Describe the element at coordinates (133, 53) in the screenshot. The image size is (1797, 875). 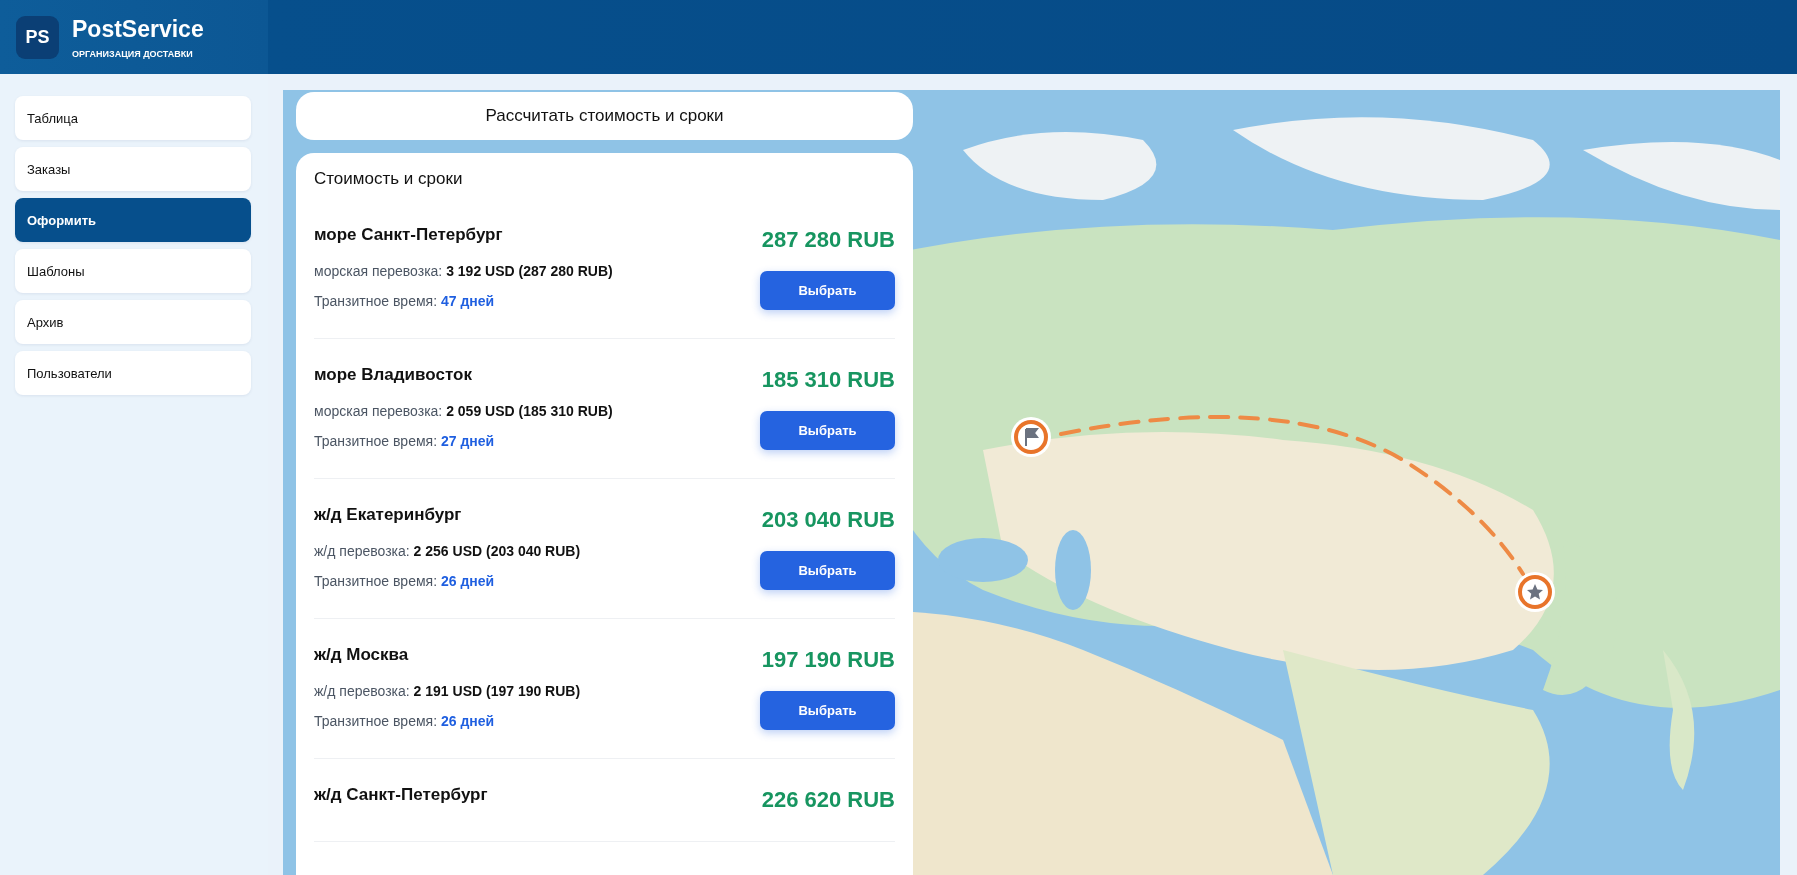
I see `app-subtitle: ОРГАНИЗАЦИЯ ДОСТАВКИ` at that location.